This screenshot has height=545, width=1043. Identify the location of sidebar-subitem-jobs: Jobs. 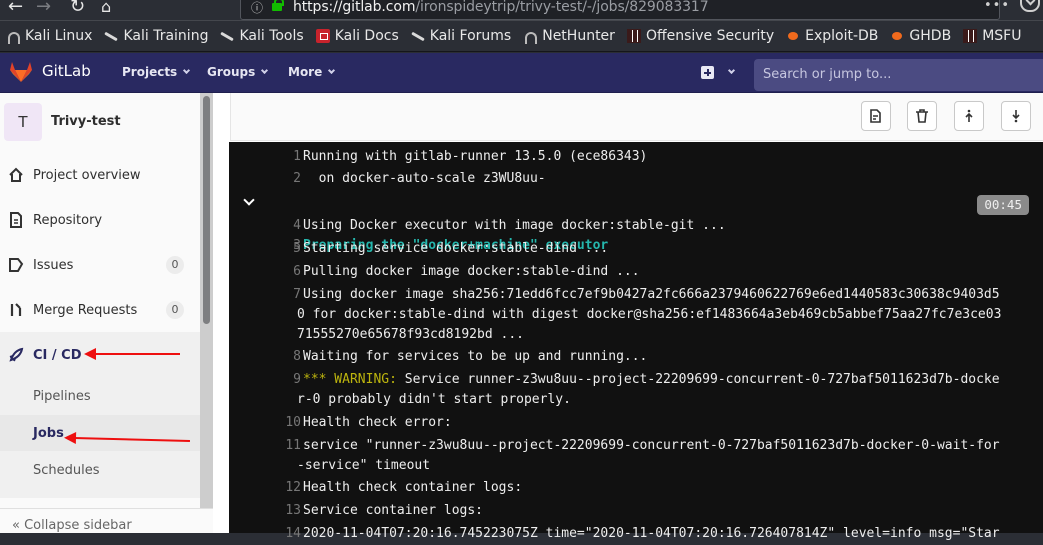
(100, 433).